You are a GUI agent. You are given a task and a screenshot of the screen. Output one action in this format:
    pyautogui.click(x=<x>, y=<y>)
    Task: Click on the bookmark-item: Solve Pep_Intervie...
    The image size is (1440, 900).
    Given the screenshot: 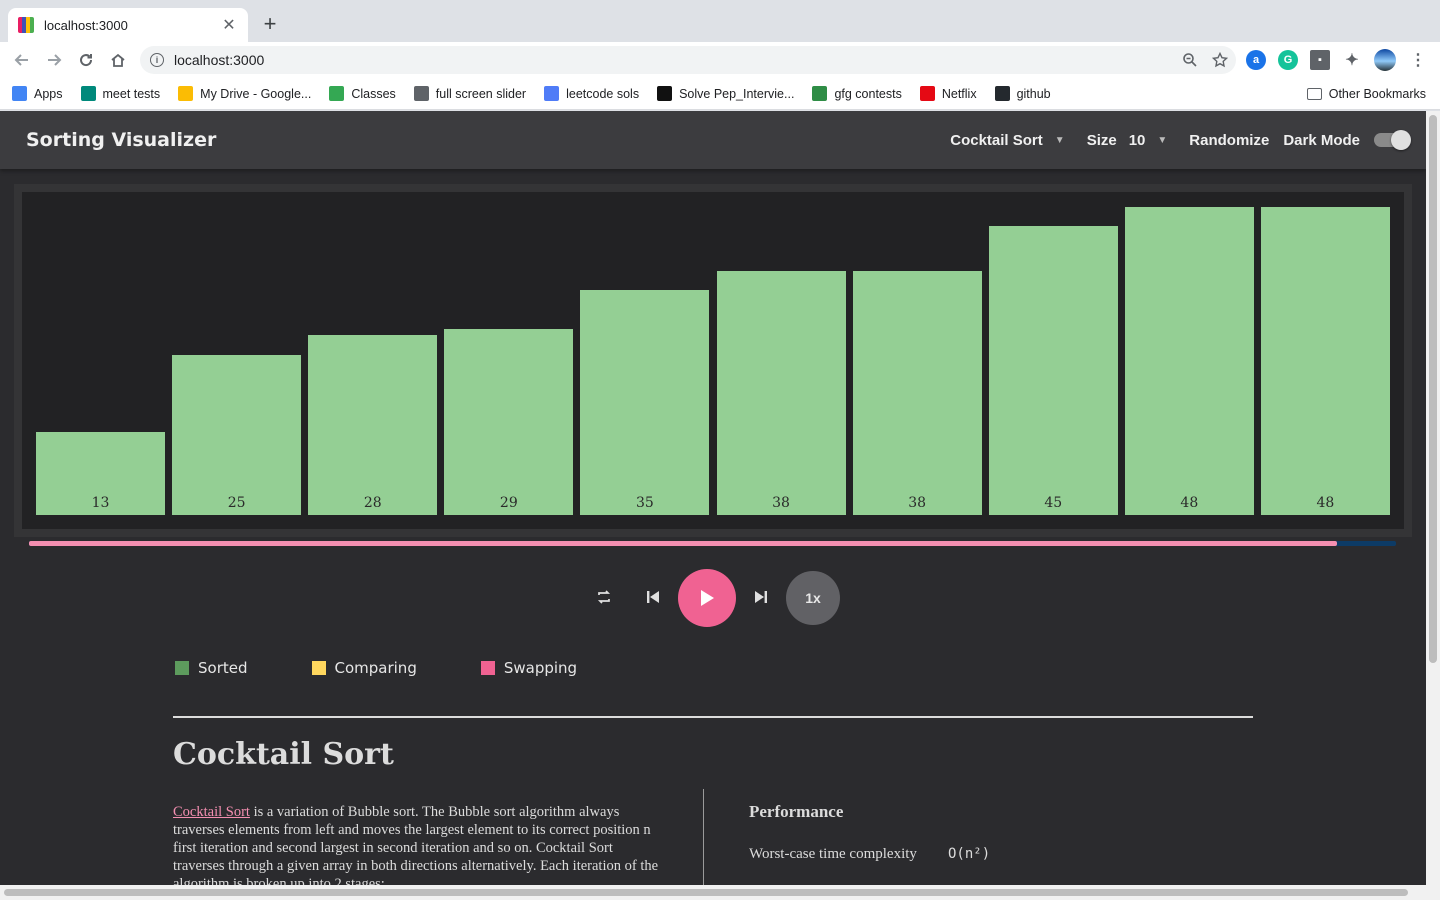 What is the action you would take?
    pyautogui.click(x=725, y=93)
    